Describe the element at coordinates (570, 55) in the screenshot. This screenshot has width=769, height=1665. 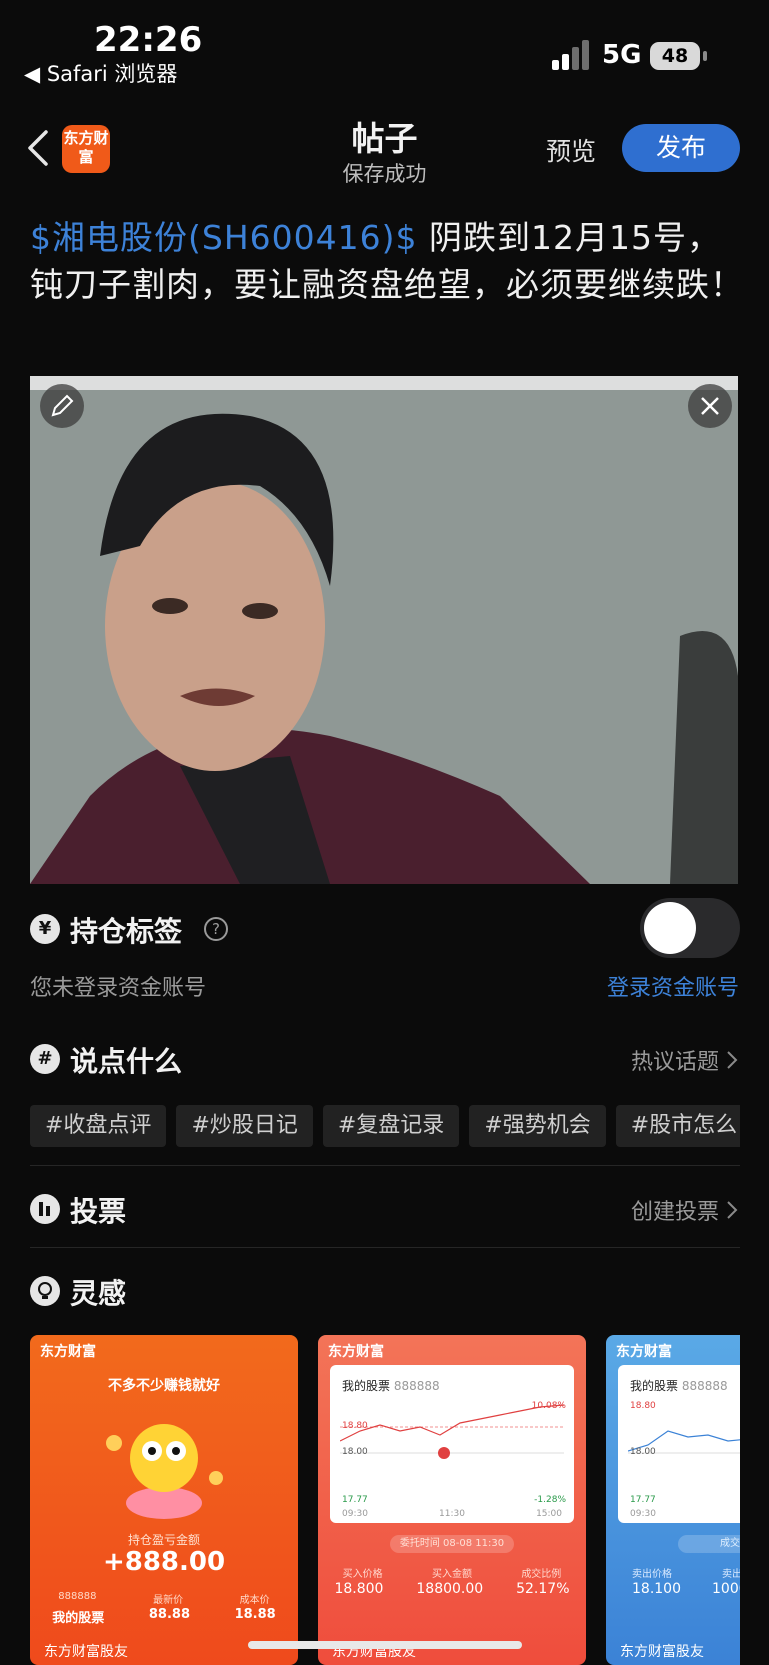
I see `signal-icon` at that location.